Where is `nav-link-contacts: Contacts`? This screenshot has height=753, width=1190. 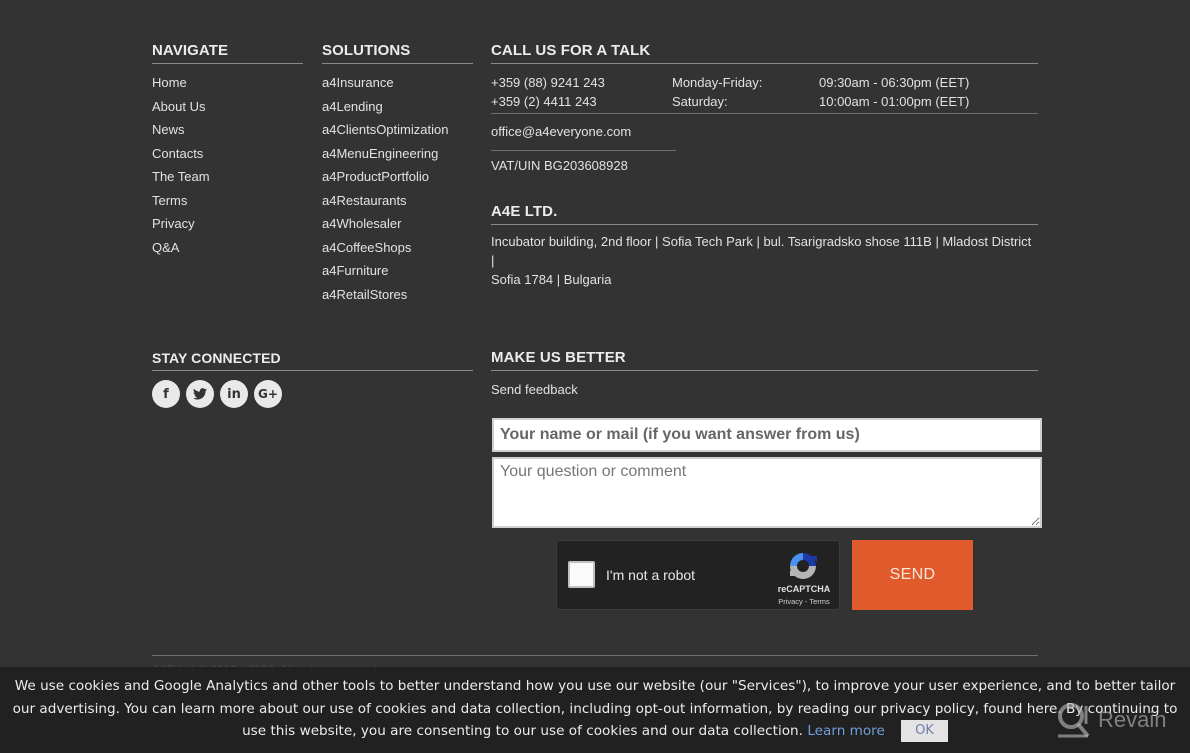
nav-link-contacts: Contacts is located at coordinates (177, 153).